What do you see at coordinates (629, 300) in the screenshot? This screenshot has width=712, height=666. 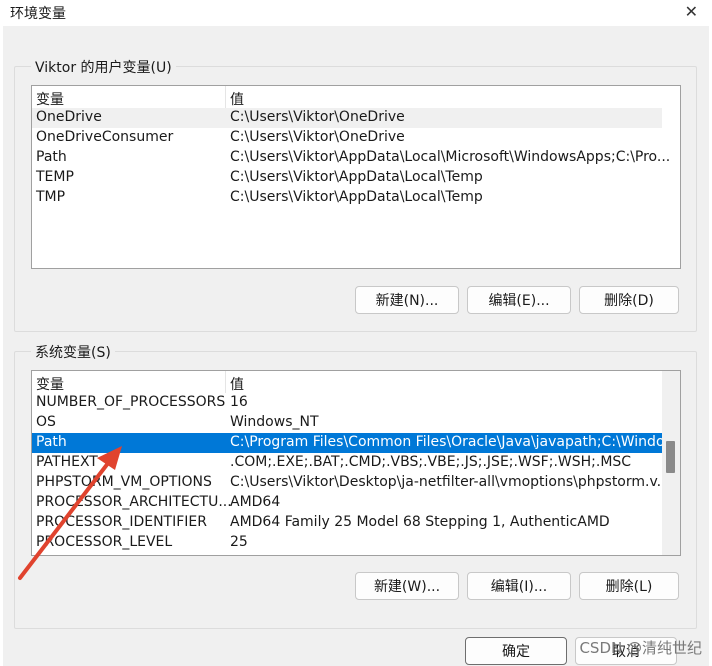 I see `user-delete-button: 删除(D)` at bounding box center [629, 300].